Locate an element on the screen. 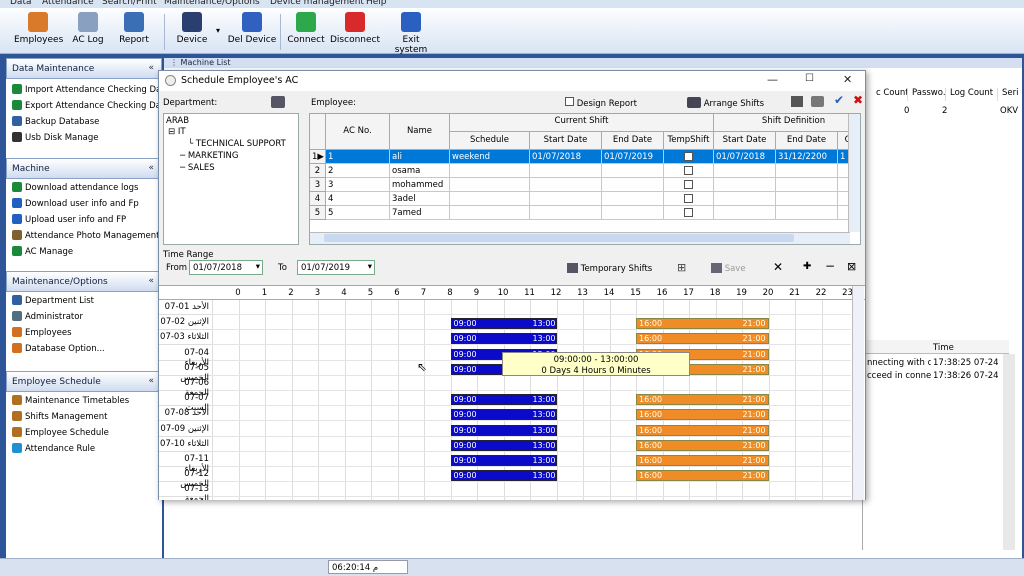 Image resolution: width=1024 pixels, height=576 pixels. split-icon: ⊞ is located at coordinates (681, 267).